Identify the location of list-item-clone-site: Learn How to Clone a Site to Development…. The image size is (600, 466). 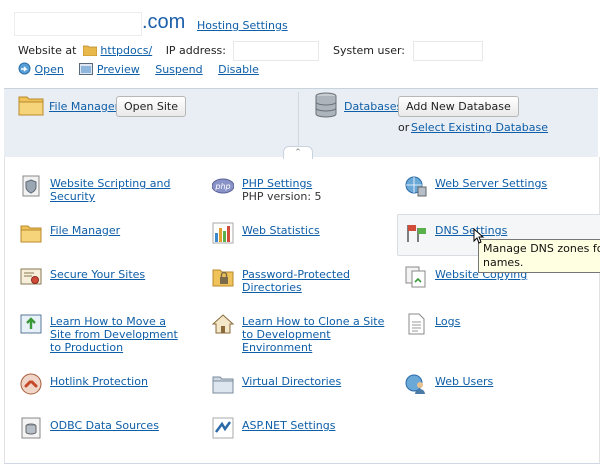
(302, 334).